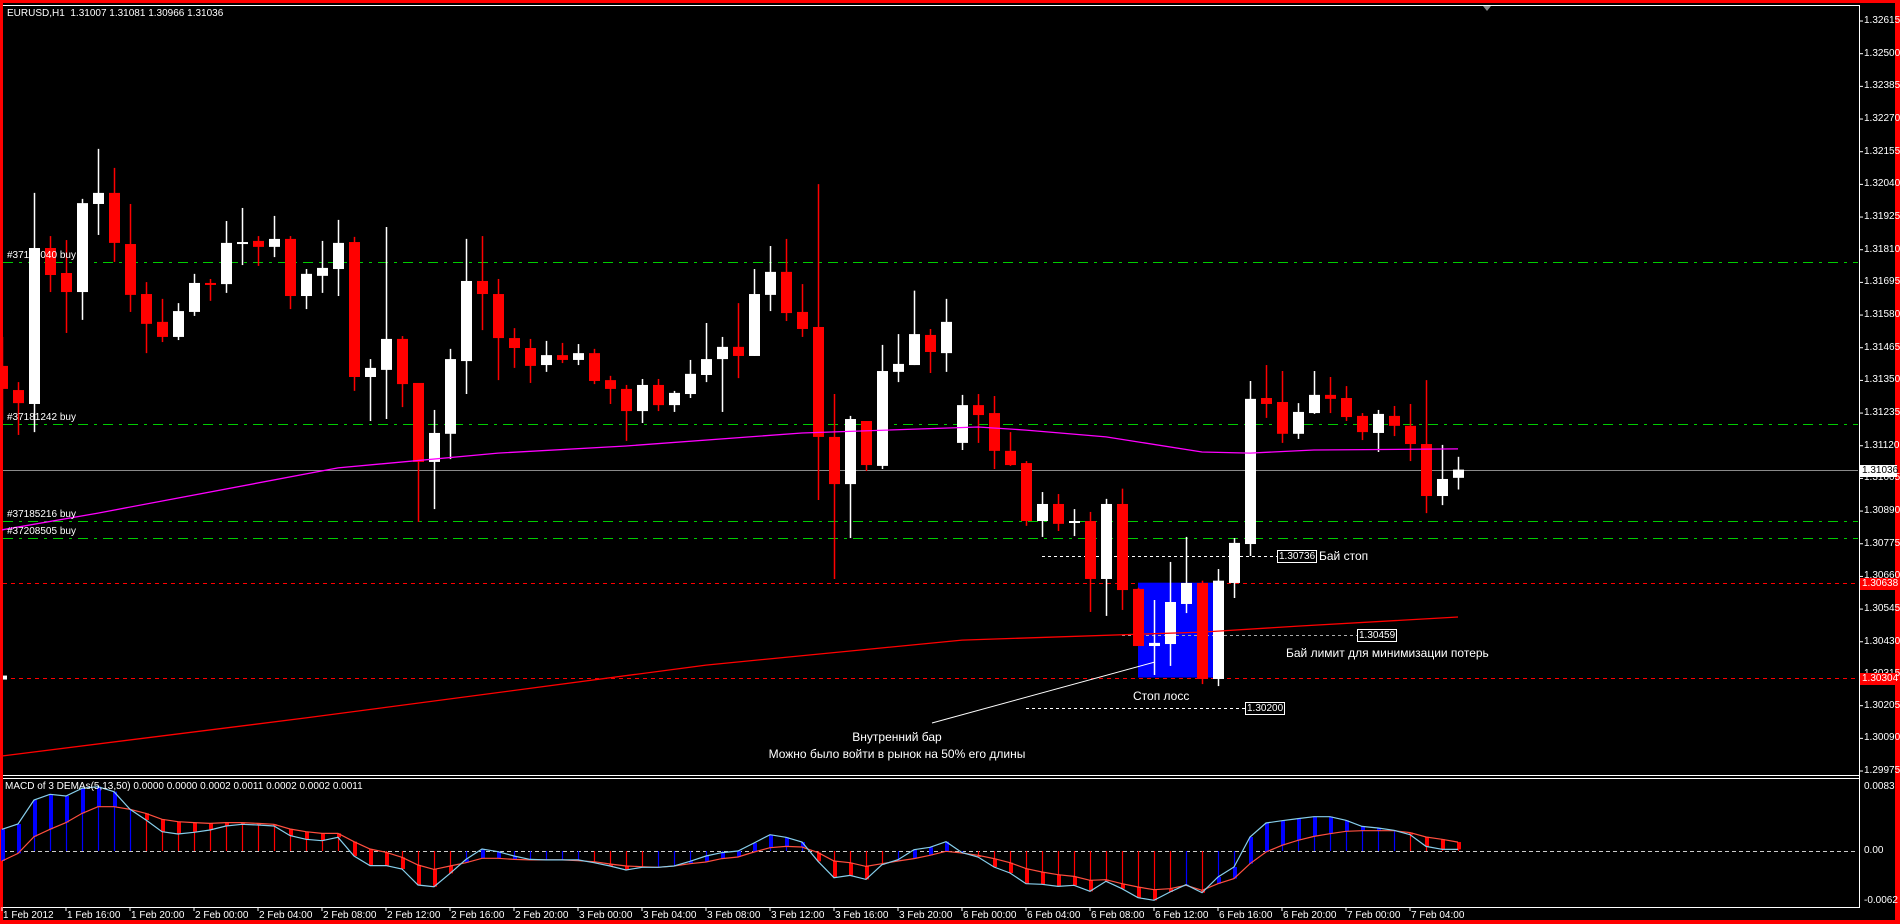  Describe the element at coordinates (1487, 8) in the screenshot. I see `chart-shift-marker-icon` at that location.